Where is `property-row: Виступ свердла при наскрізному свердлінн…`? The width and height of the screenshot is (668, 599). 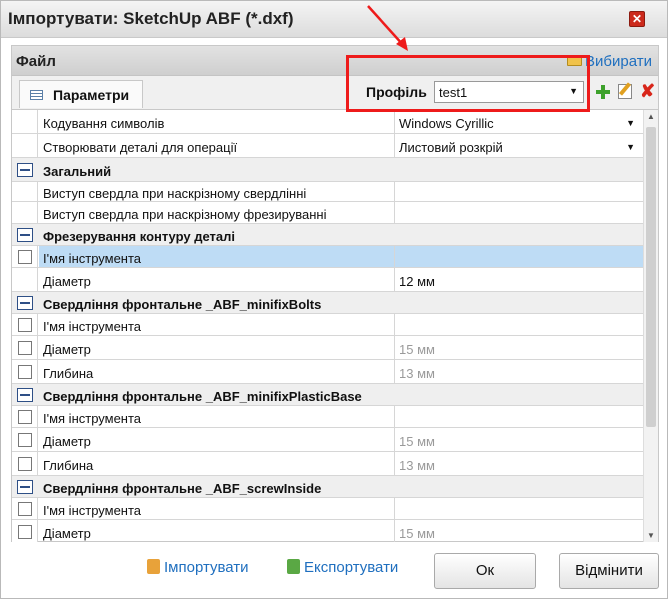 property-row: Виступ свердла при наскрізному свердлінн… is located at coordinates (327, 192).